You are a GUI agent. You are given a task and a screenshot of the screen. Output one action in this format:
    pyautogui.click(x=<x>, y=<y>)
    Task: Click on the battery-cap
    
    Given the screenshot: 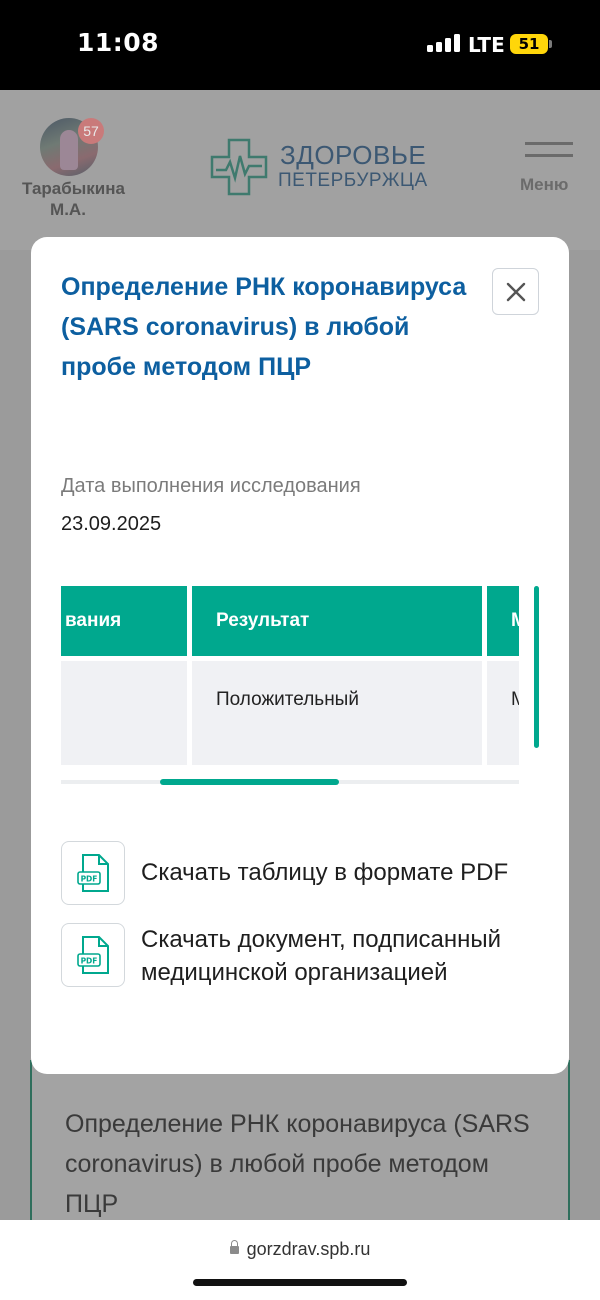 What is the action you would take?
    pyautogui.click(x=550, y=44)
    